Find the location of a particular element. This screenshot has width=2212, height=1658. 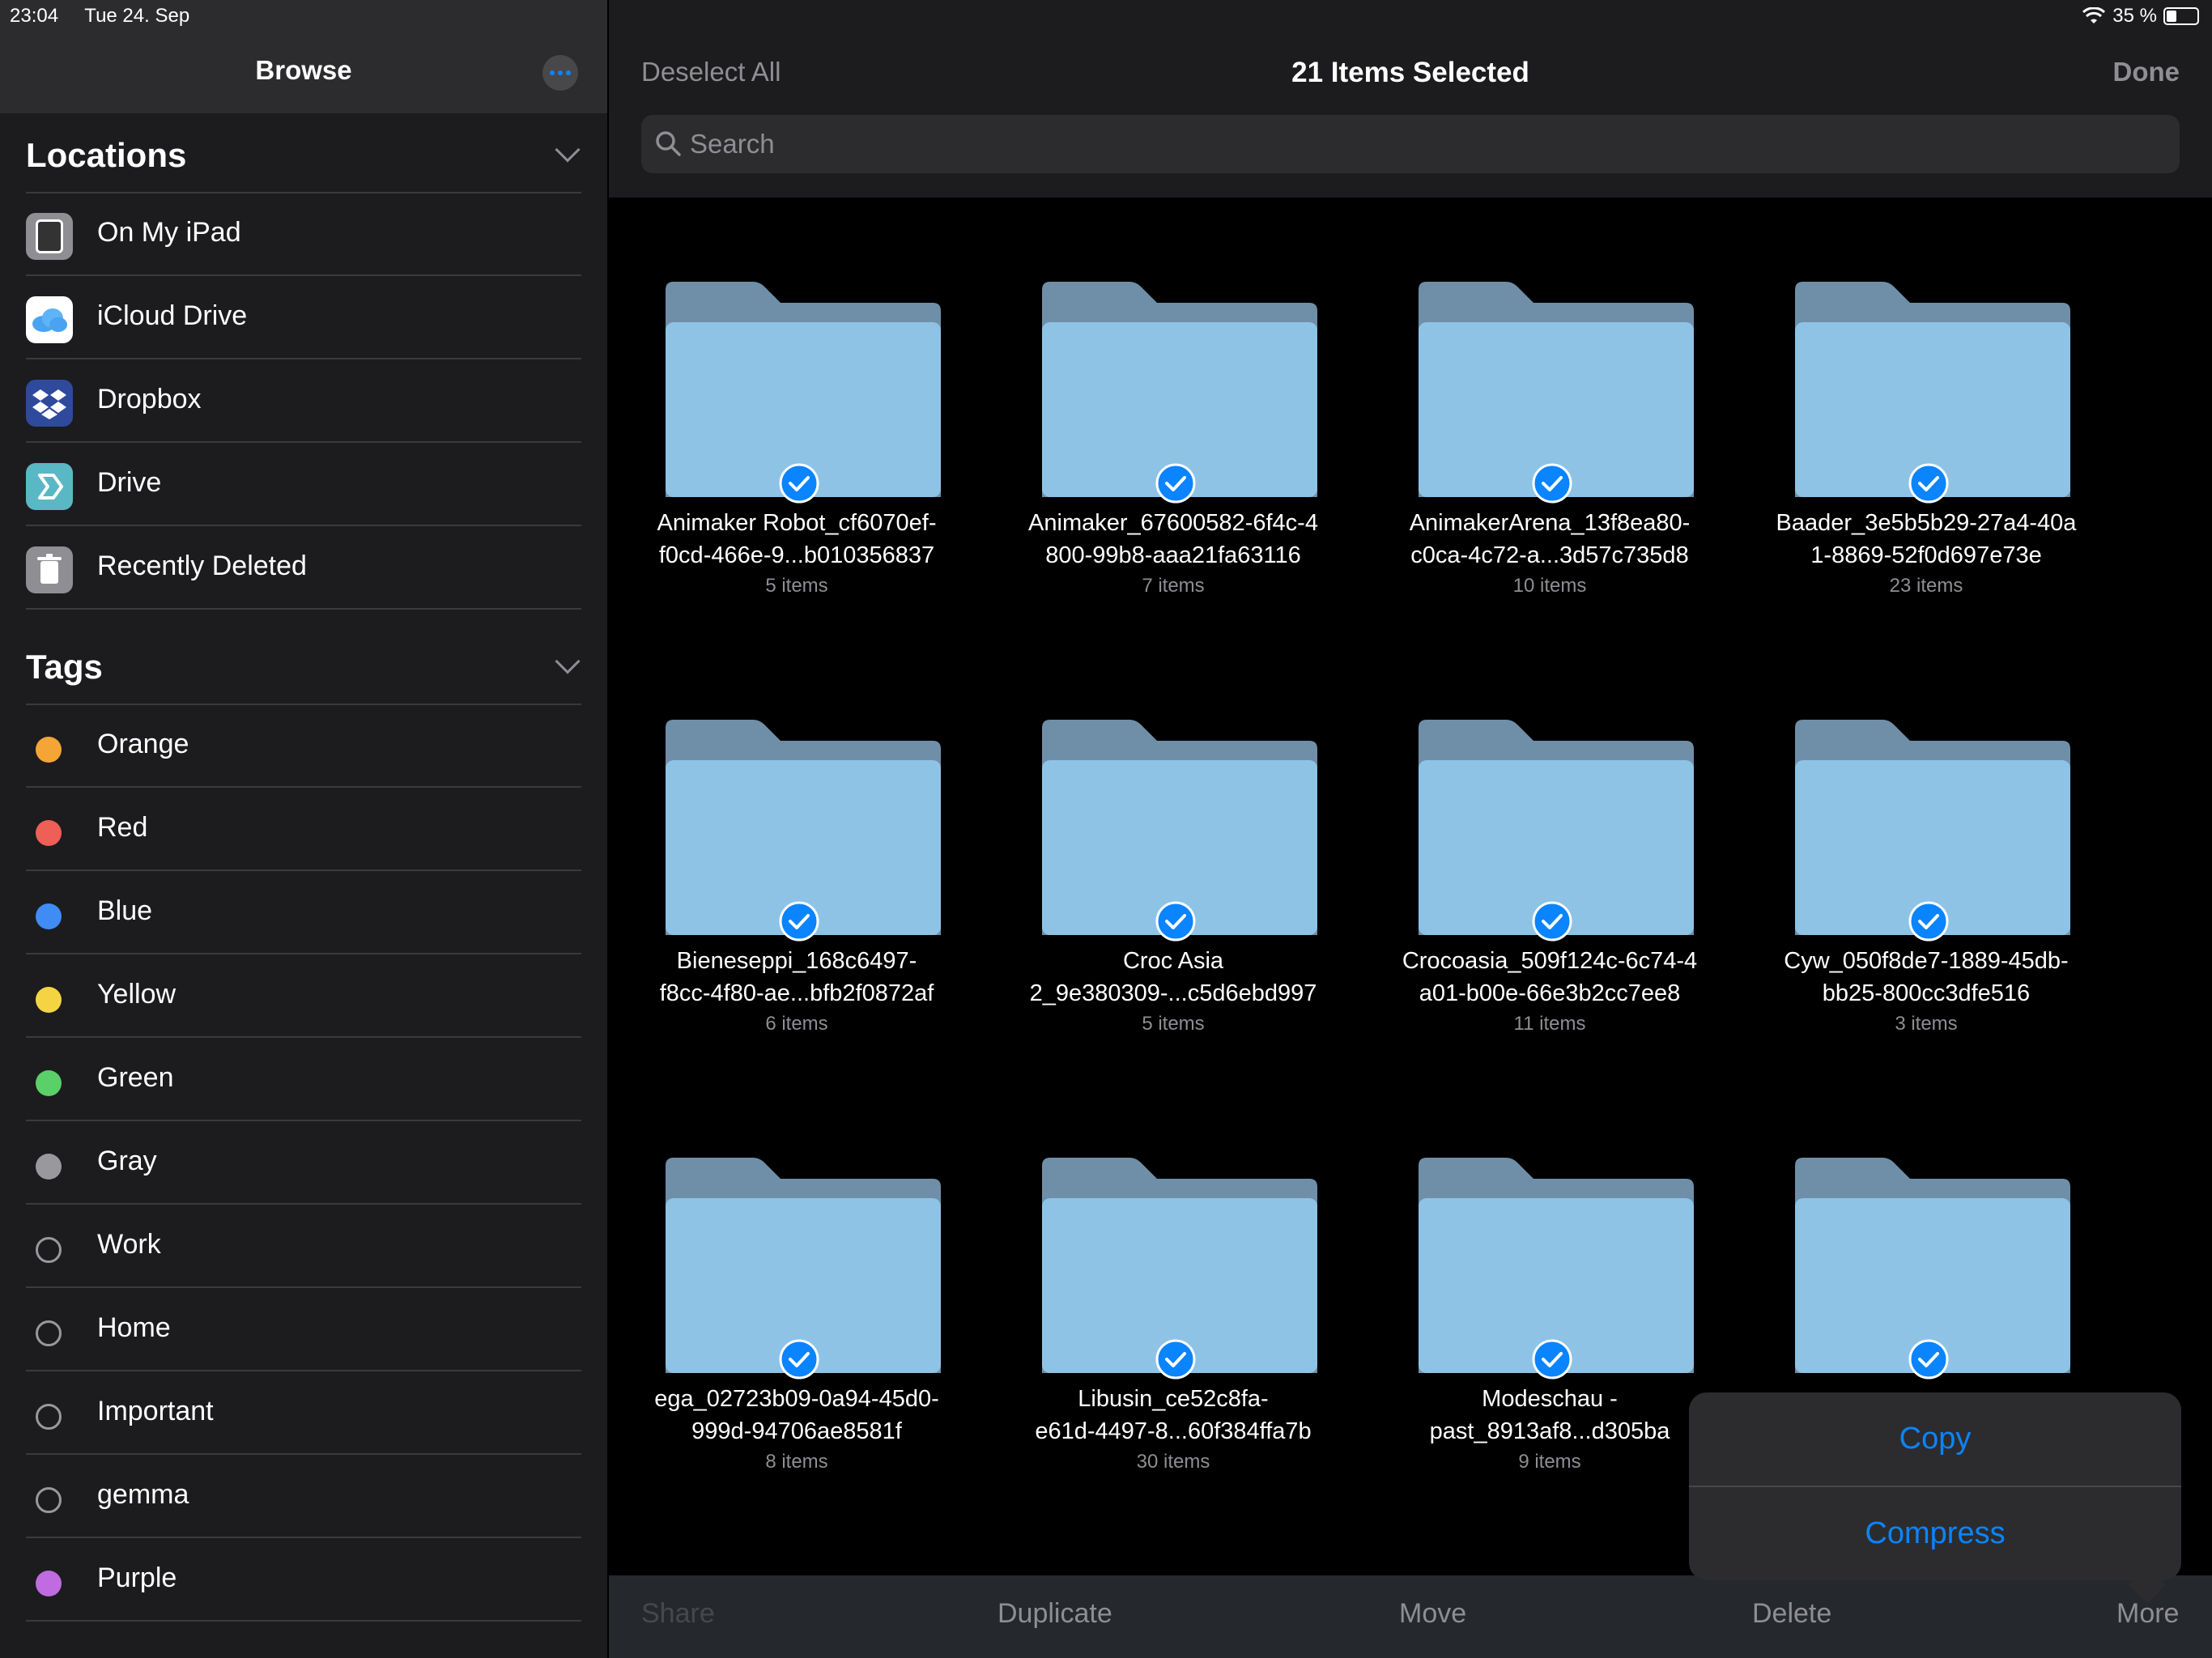

folder-tile: Modeschau - past_8913af8...d305ba 9 items is located at coordinates (1550, 1273).